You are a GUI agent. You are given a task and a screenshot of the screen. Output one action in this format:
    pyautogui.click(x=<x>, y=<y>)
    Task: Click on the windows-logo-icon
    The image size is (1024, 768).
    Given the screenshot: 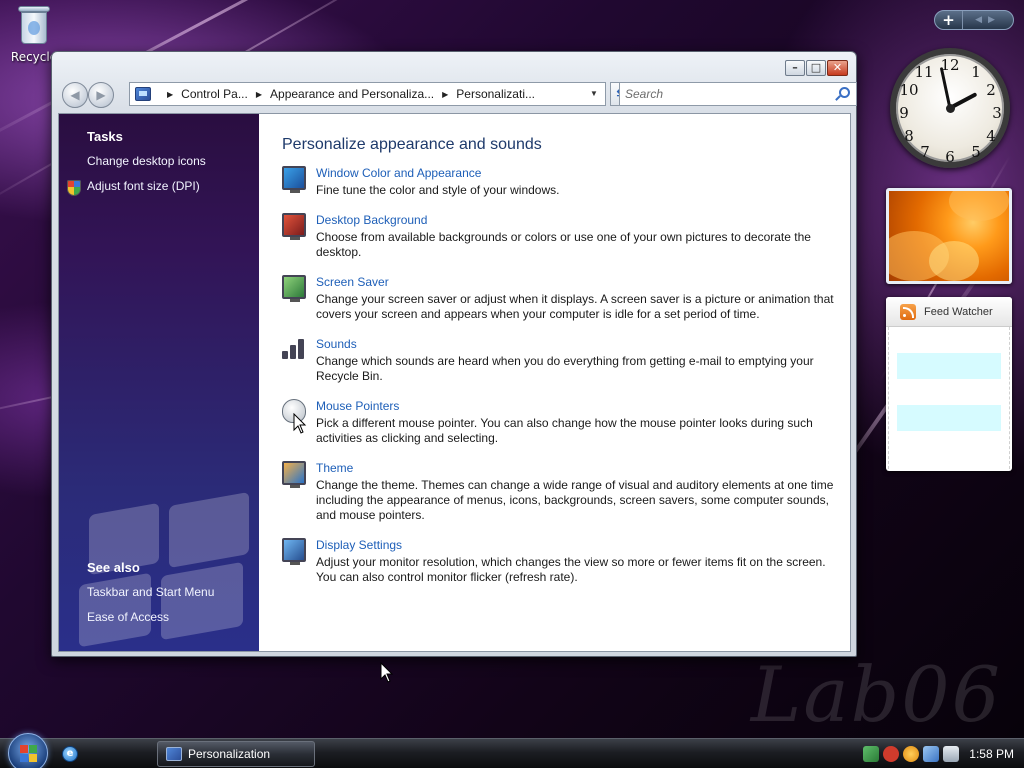 What is the action you would take?
    pyautogui.click(x=24, y=749)
    